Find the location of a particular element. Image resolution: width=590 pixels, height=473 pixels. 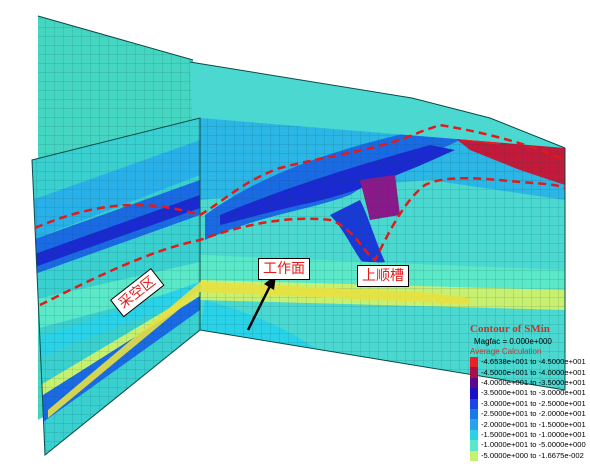

legend-title: Contour of SMin is located at coordinates (510, 329).